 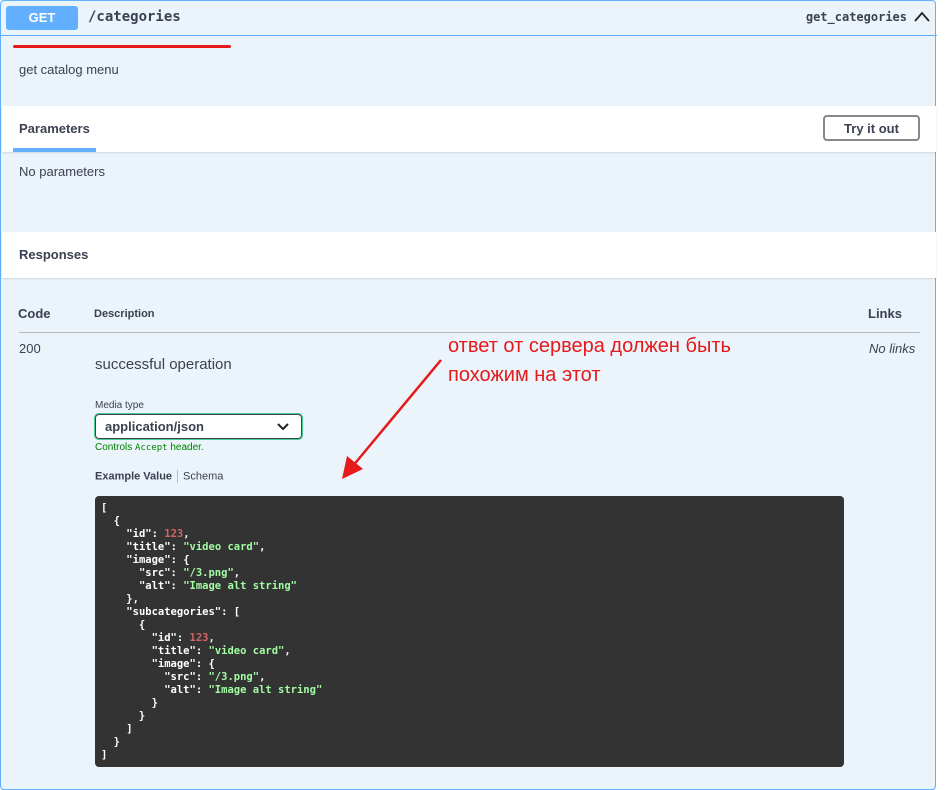 What do you see at coordinates (283, 427) in the screenshot?
I see `chevron-down-icon` at bounding box center [283, 427].